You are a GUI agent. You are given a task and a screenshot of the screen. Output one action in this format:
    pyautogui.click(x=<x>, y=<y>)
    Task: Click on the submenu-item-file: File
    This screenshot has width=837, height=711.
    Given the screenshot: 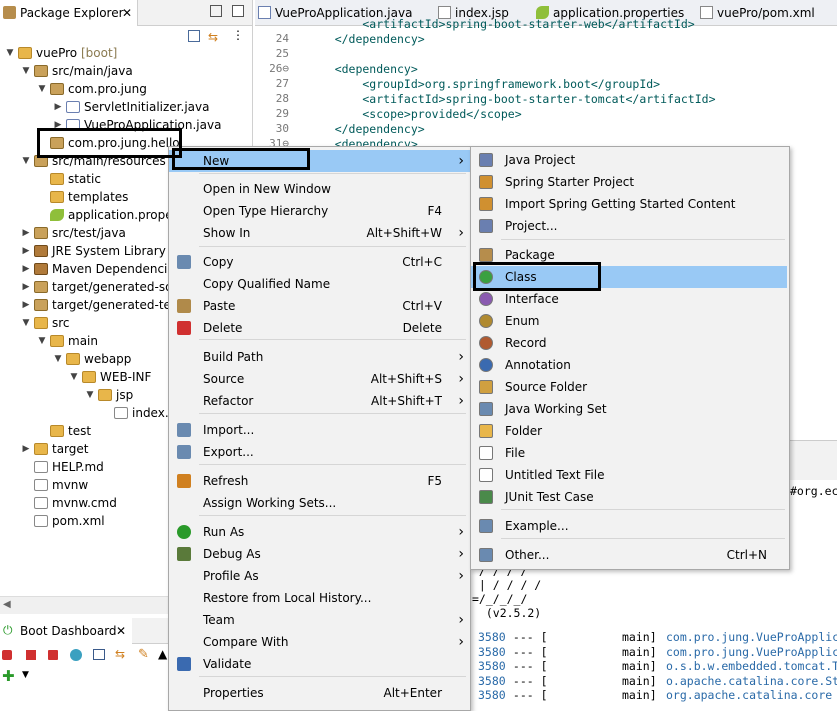 What is the action you would take?
    pyautogui.click(x=629, y=453)
    